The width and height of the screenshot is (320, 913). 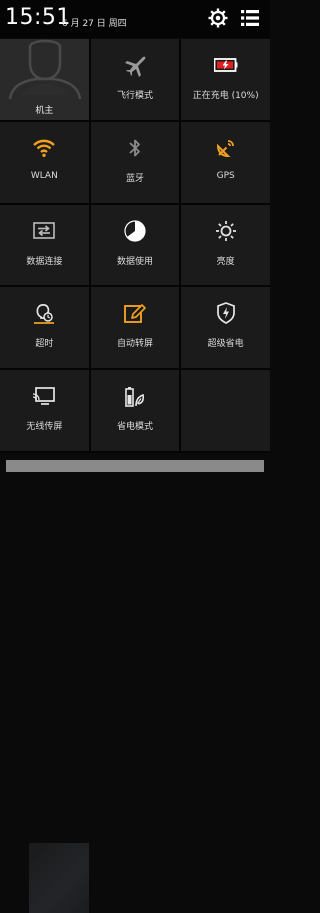 What do you see at coordinates (44, 344) in the screenshot?
I see `tile-label: 超时` at bounding box center [44, 344].